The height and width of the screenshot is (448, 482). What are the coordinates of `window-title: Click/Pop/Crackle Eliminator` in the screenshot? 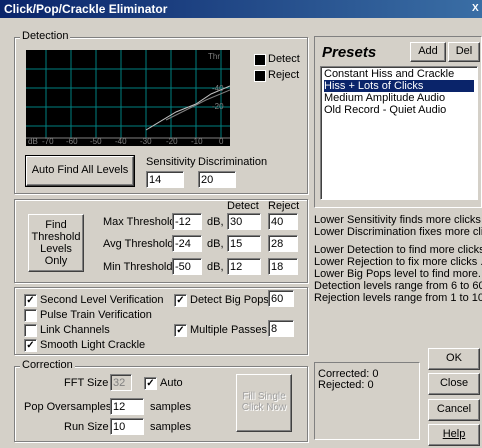 It's located at (86, 9).